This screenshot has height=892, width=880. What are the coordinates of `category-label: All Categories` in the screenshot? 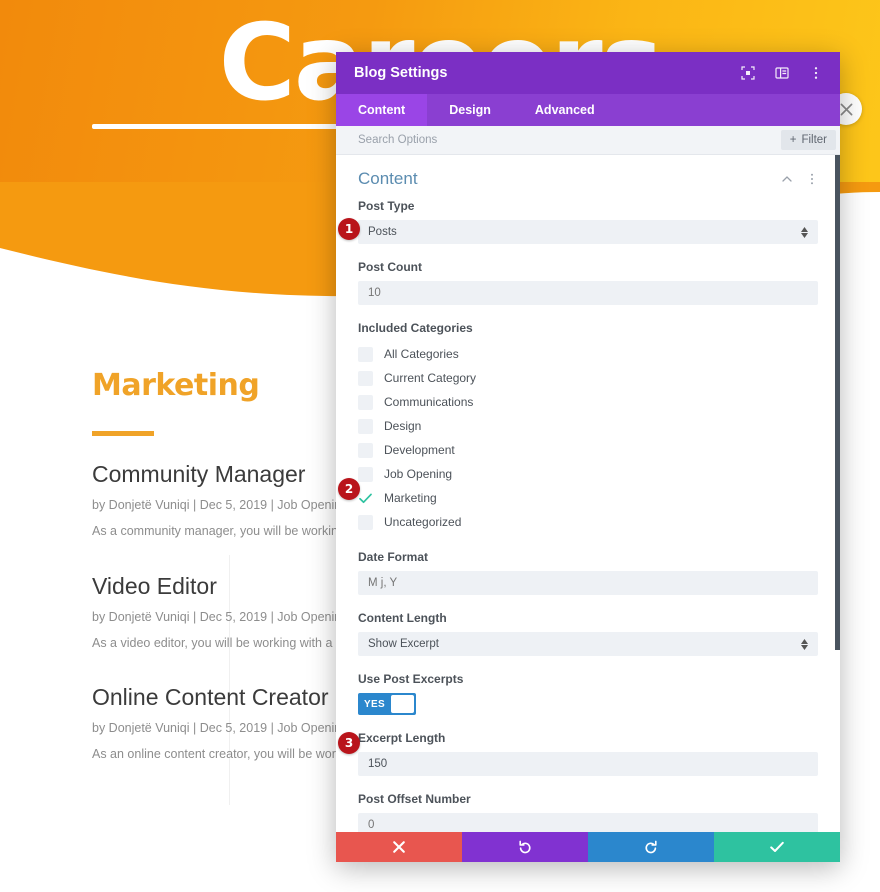 It's located at (421, 354).